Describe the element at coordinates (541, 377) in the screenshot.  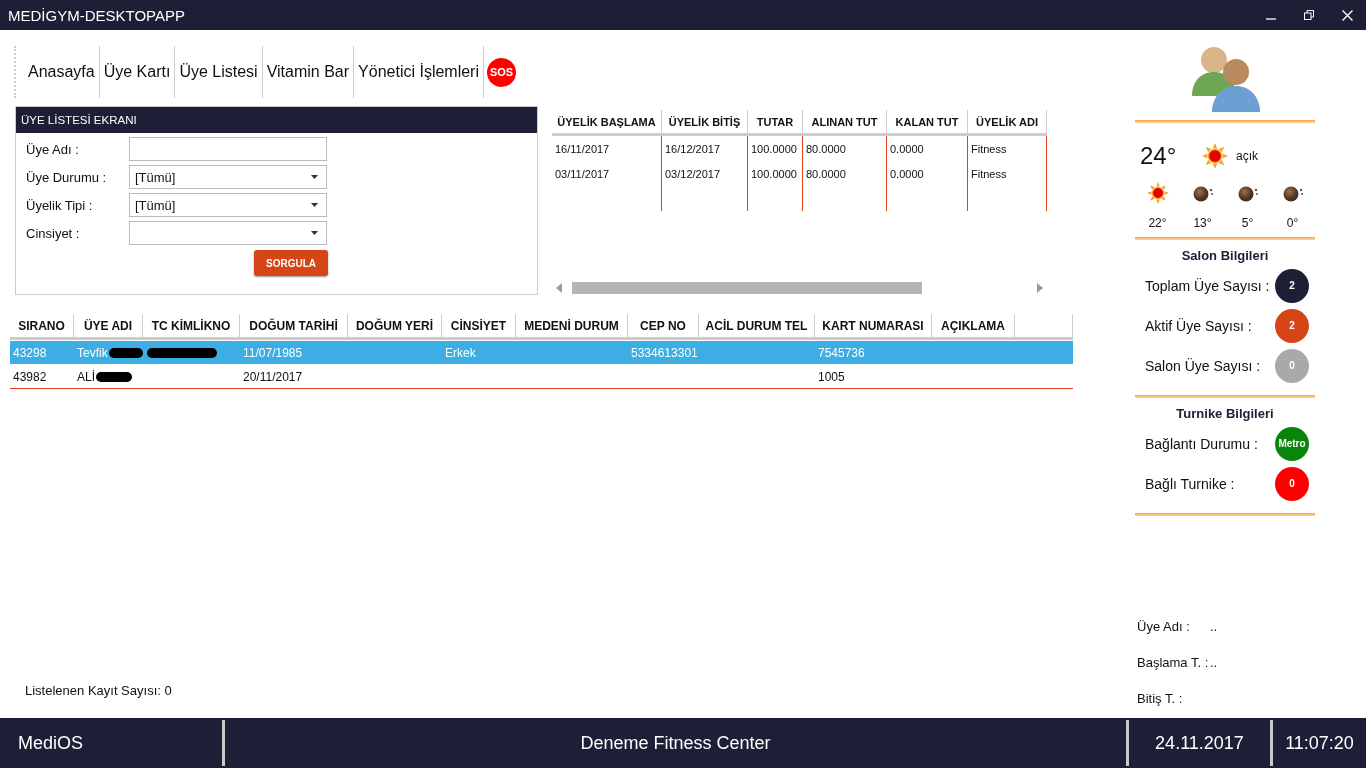
I see `table-row: 43982 ALİ 20/11/2017 1005` at that location.